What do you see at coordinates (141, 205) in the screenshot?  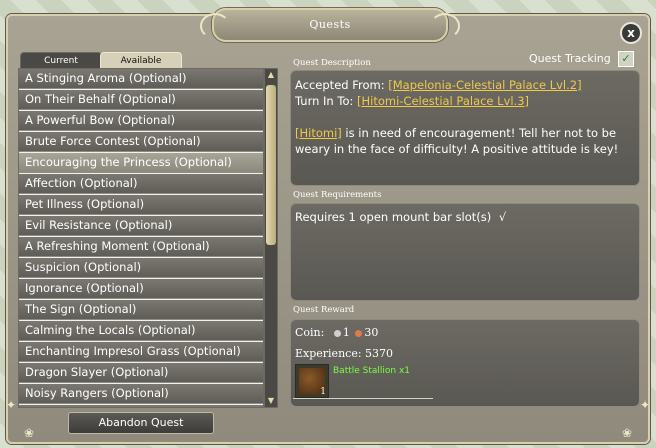 I see `quest-list-item: Pet Illness (Optional)` at bounding box center [141, 205].